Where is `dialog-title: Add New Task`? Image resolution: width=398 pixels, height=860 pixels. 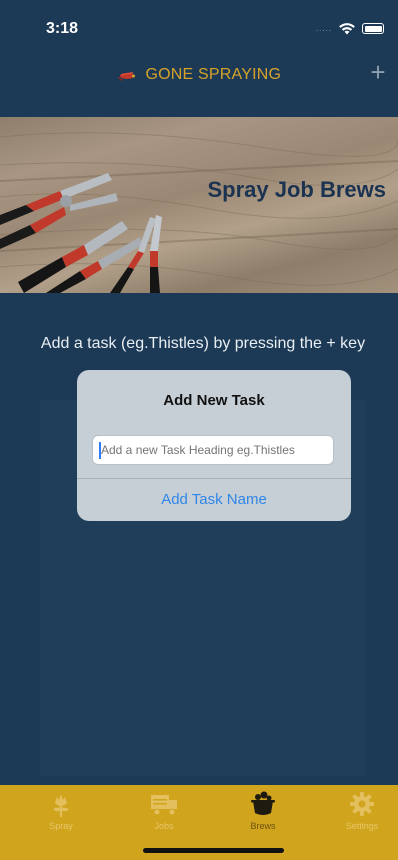
dialog-title: Add New Task is located at coordinates (214, 400).